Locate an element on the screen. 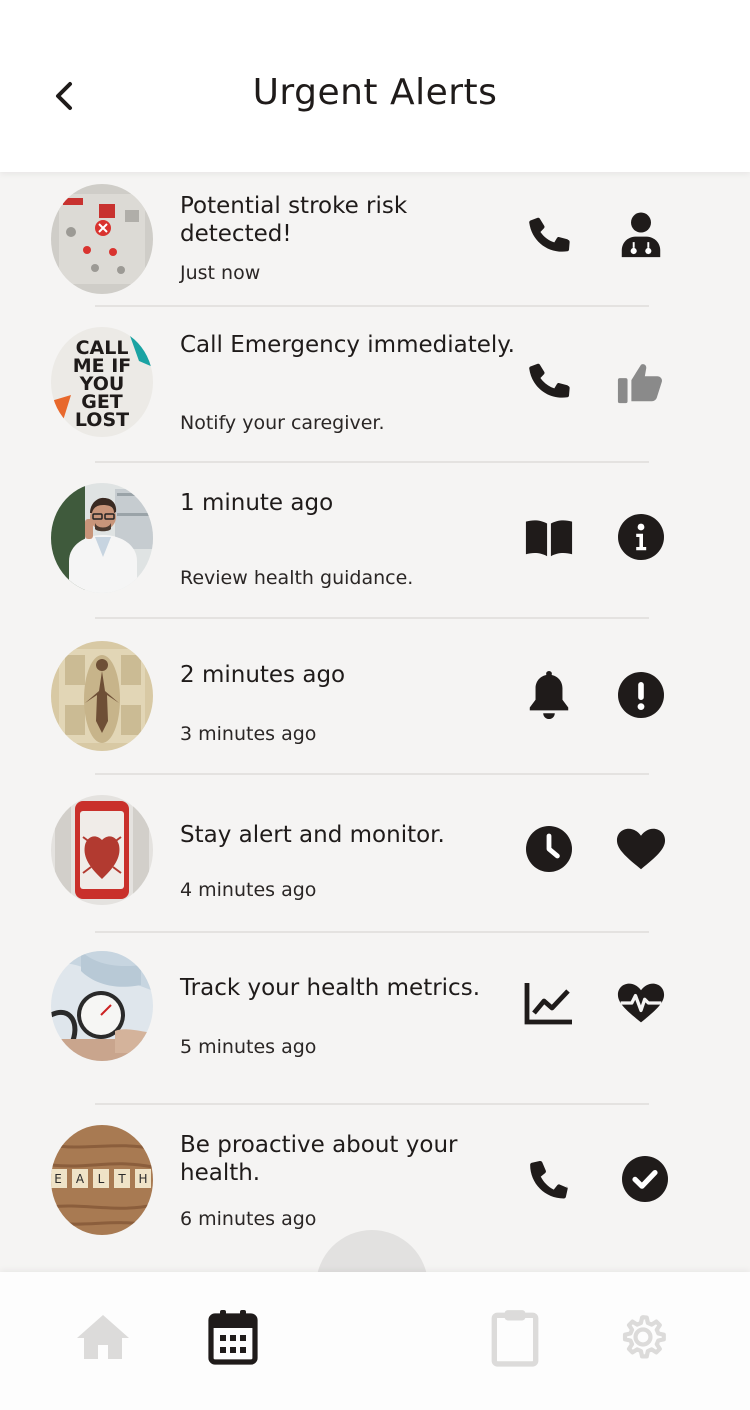 This screenshot has height=1410, width=750. check-circle-icon is located at coordinates (645, 1179).